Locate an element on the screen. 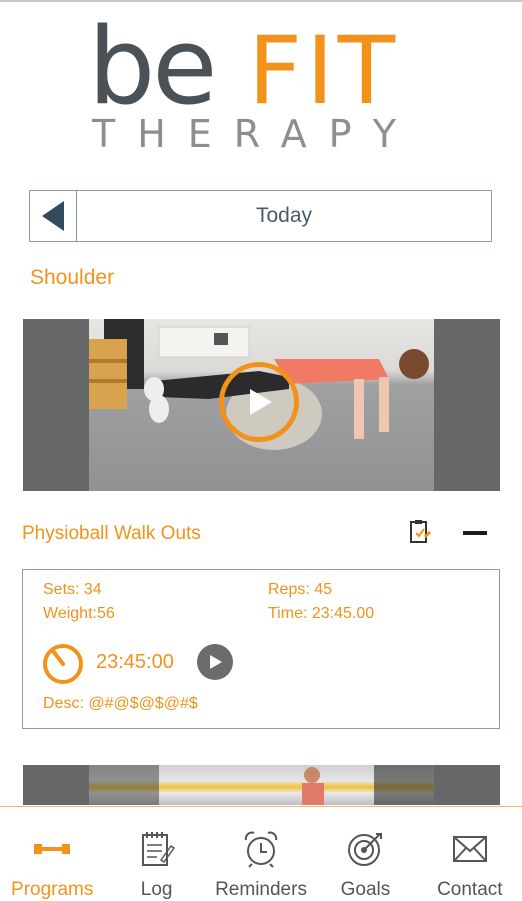  date-label: Today is located at coordinates (284, 215).